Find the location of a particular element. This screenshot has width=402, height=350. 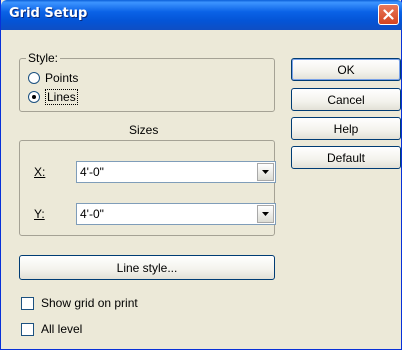

x-label: X: is located at coordinates (39, 172).